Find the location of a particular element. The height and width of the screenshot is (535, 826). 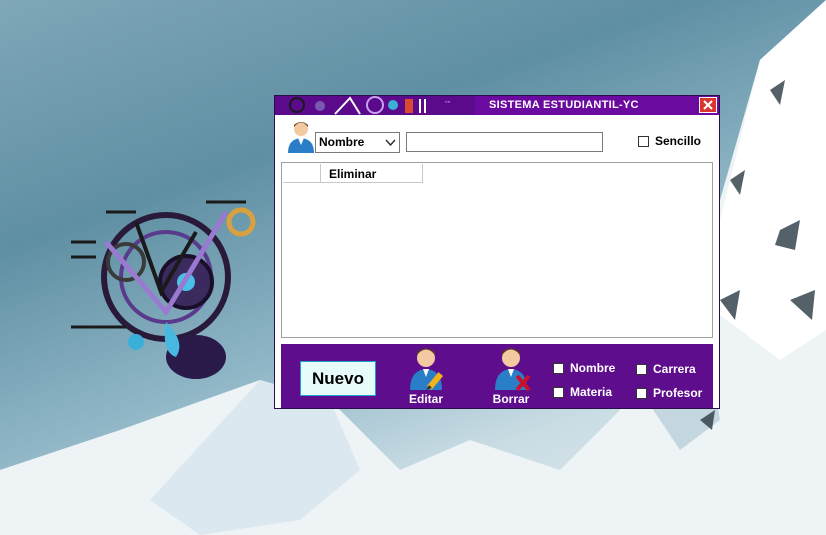

option-carrera-checkbox is located at coordinates (641, 370).